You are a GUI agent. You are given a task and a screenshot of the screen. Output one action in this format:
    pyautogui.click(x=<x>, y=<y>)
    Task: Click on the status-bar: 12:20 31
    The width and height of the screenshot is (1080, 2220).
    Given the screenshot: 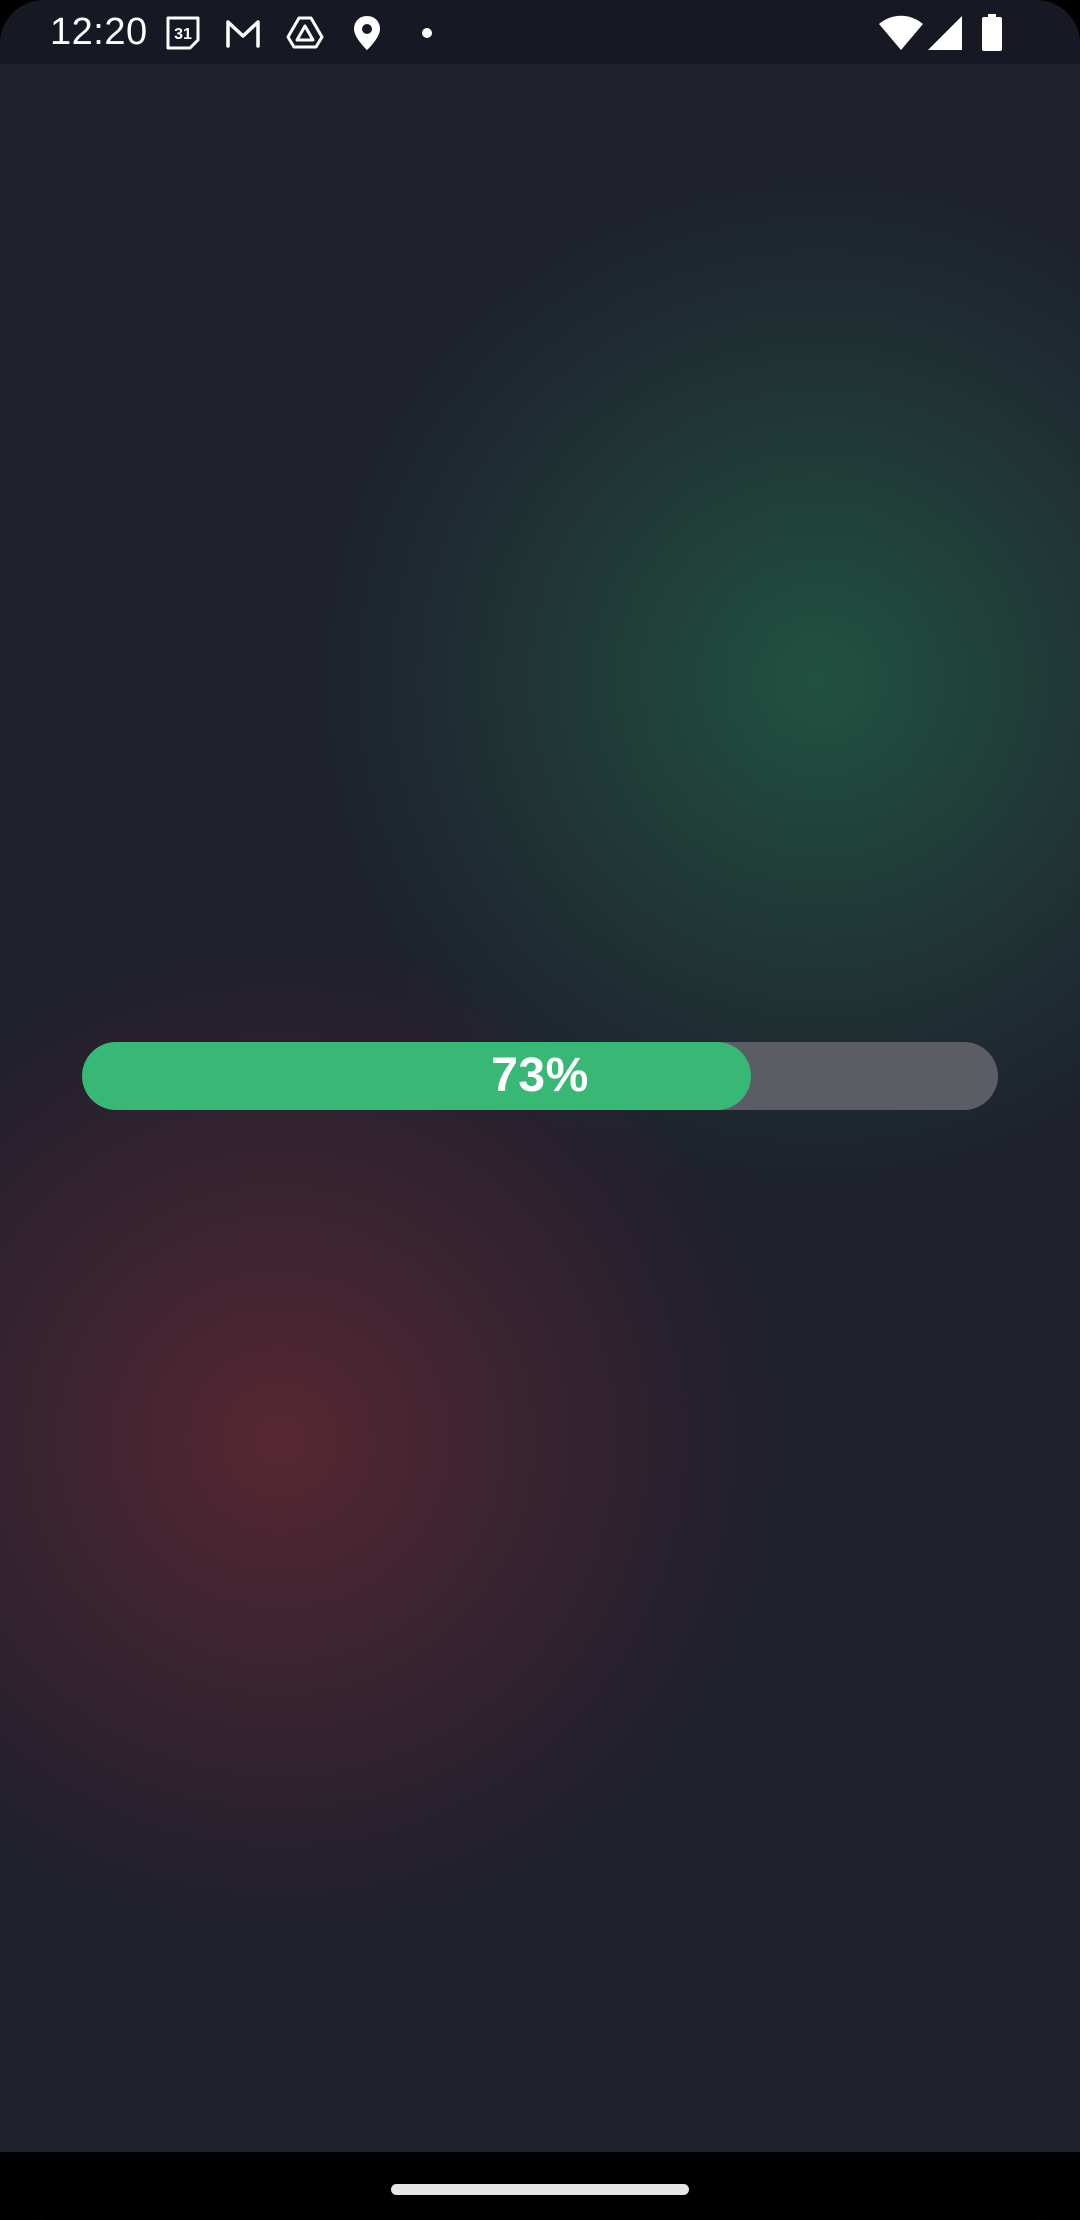 What is the action you would take?
    pyautogui.click(x=540, y=32)
    